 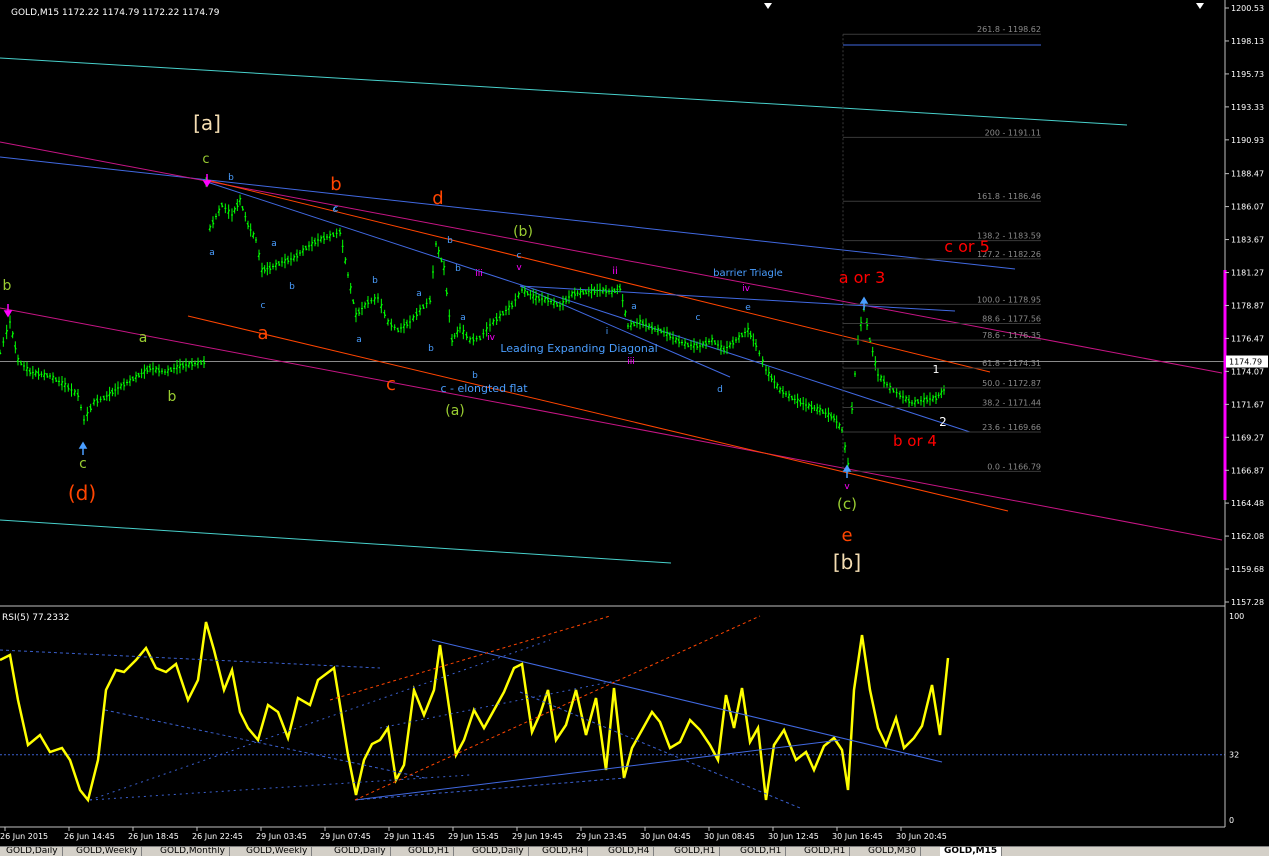 What do you see at coordinates (915, 441) in the screenshot?
I see `wave-label: b or 4` at bounding box center [915, 441].